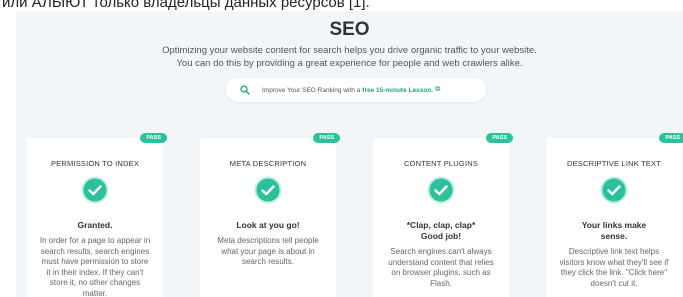 Image resolution: width=683 pixels, height=297 pixels. Describe the element at coordinates (95, 163) in the screenshot. I see `card-title: PERMISSION TO INDEX` at that location.